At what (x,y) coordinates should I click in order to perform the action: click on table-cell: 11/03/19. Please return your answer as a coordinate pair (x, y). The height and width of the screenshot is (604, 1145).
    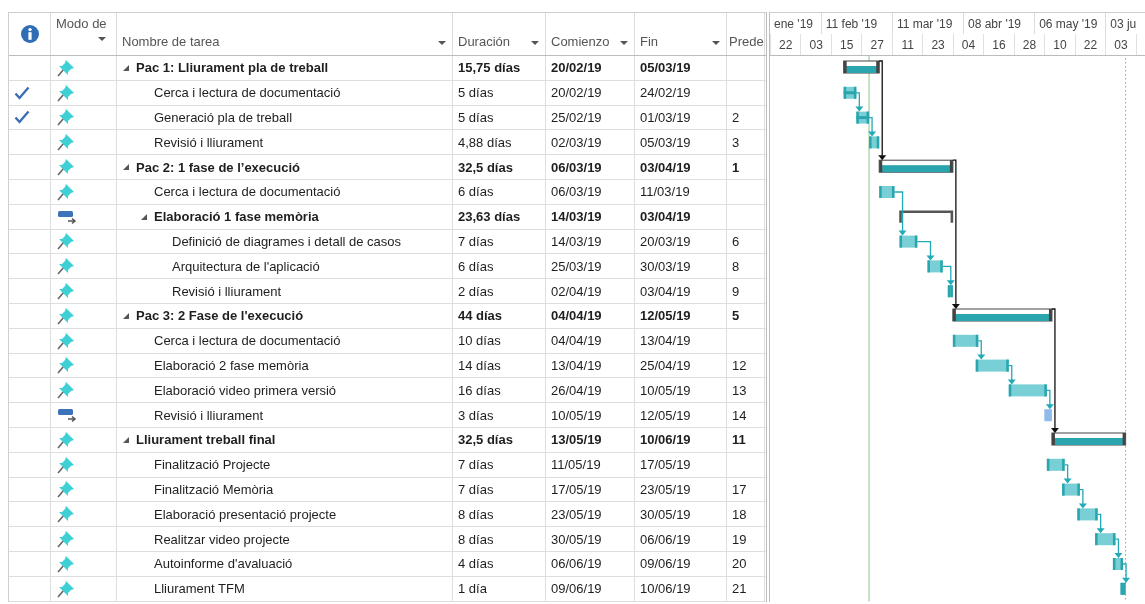
    Looking at the image, I should click on (665, 192).